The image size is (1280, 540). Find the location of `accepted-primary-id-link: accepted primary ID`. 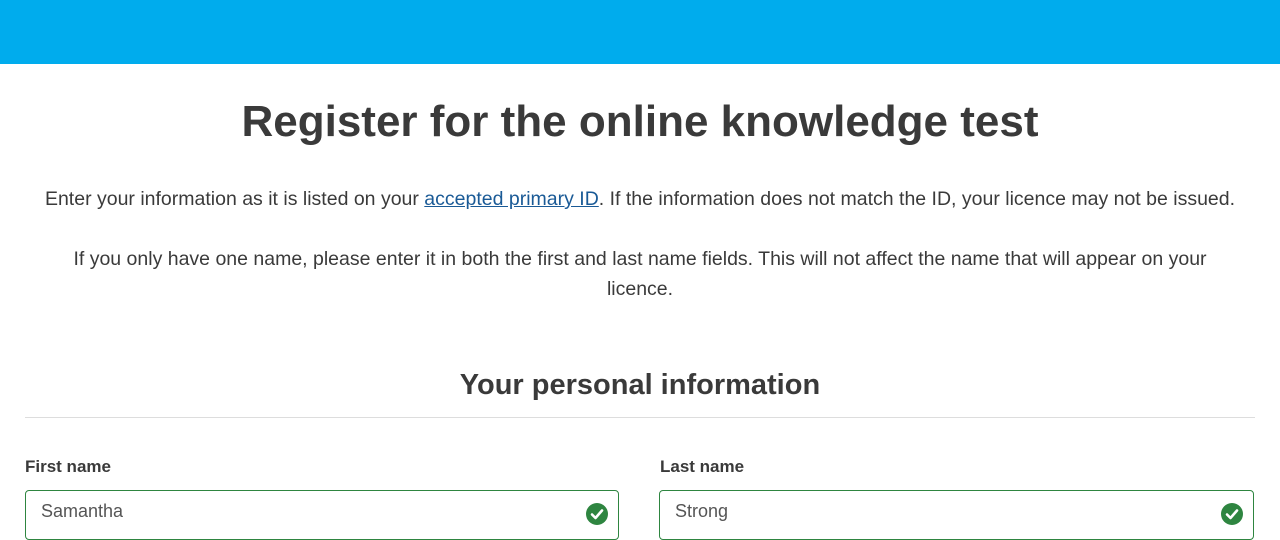

accepted-primary-id-link: accepted primary ID is located at coordinates (511, 199).